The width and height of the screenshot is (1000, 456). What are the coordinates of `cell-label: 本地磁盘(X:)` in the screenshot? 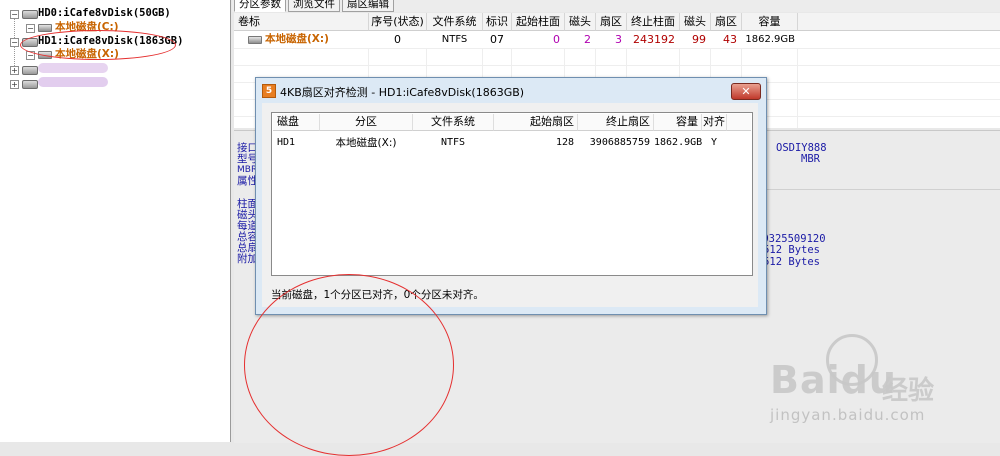 It's located at (297, 39).